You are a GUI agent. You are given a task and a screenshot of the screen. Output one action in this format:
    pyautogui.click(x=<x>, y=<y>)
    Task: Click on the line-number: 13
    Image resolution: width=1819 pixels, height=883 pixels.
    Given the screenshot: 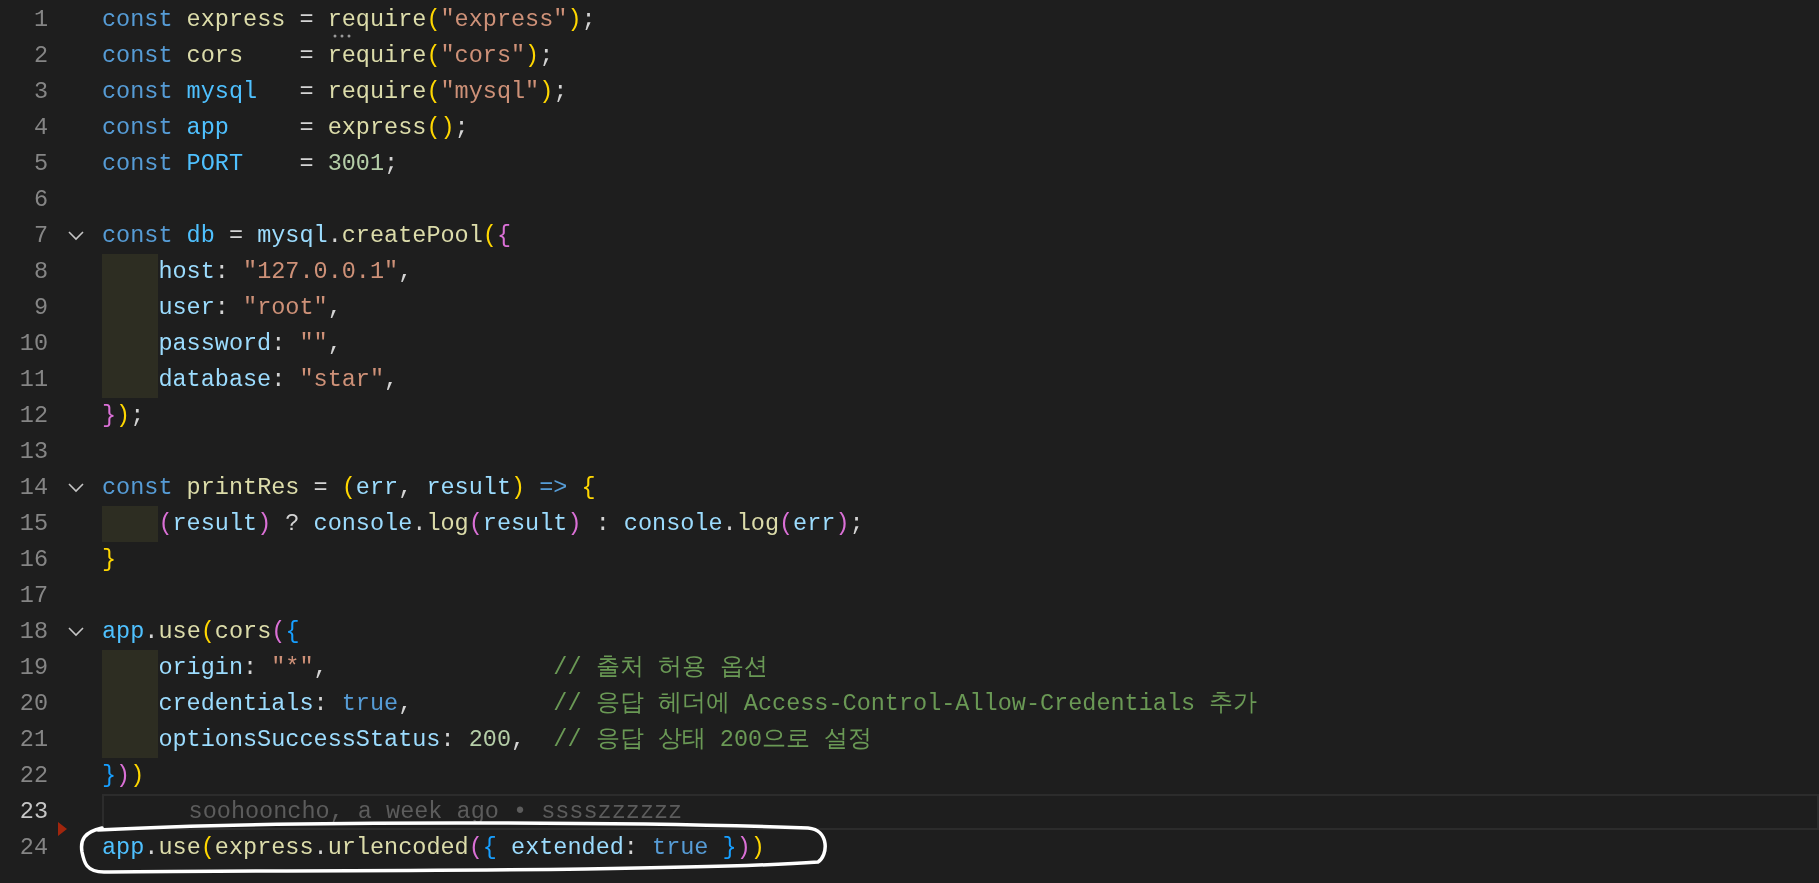 What is the action you would take?
    pyautogui.click(x=33, y=452)
    